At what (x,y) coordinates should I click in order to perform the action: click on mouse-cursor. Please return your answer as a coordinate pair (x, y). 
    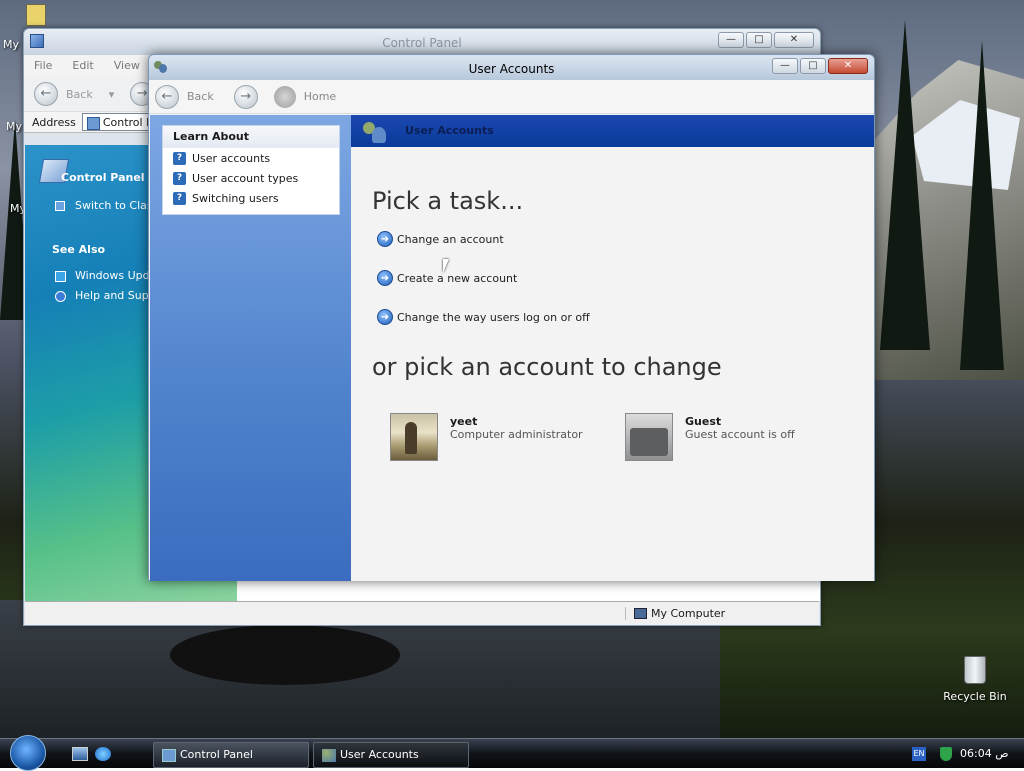
    Looking at the image, I should click on (449, 266).